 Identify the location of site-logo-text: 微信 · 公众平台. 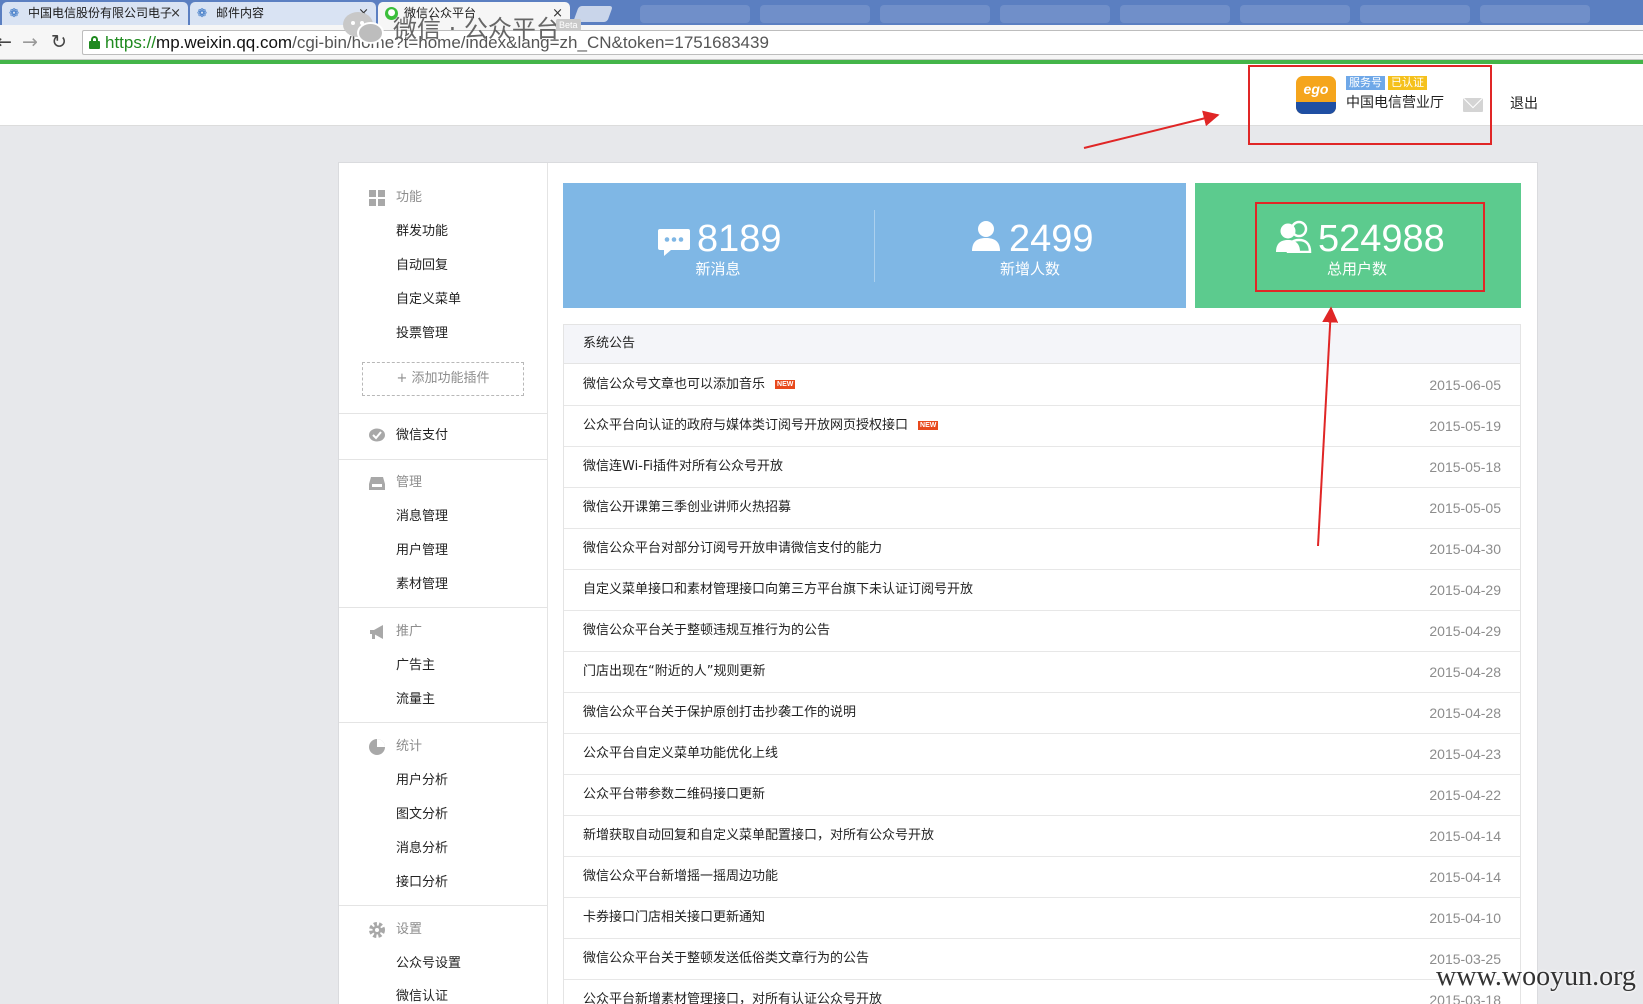
(476, 29).